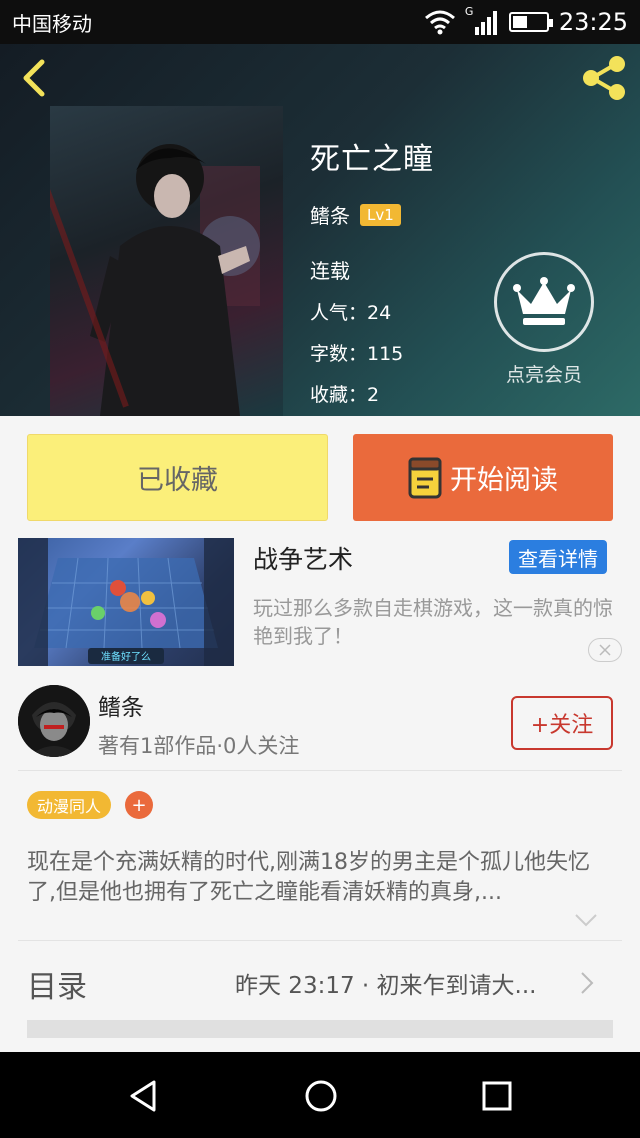 Image resolution: width=640 pixels, height=1138 pixels. I want to click on network-type: G, so click(469, 11).